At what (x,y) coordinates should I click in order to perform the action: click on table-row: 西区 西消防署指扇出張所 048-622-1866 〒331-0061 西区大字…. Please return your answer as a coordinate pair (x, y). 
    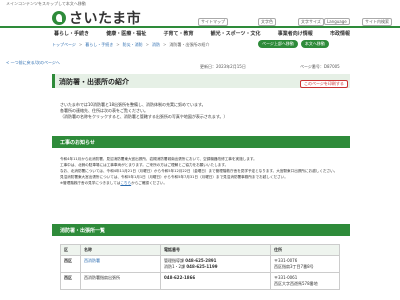
    Looking at the image, I should click on (200, 281).